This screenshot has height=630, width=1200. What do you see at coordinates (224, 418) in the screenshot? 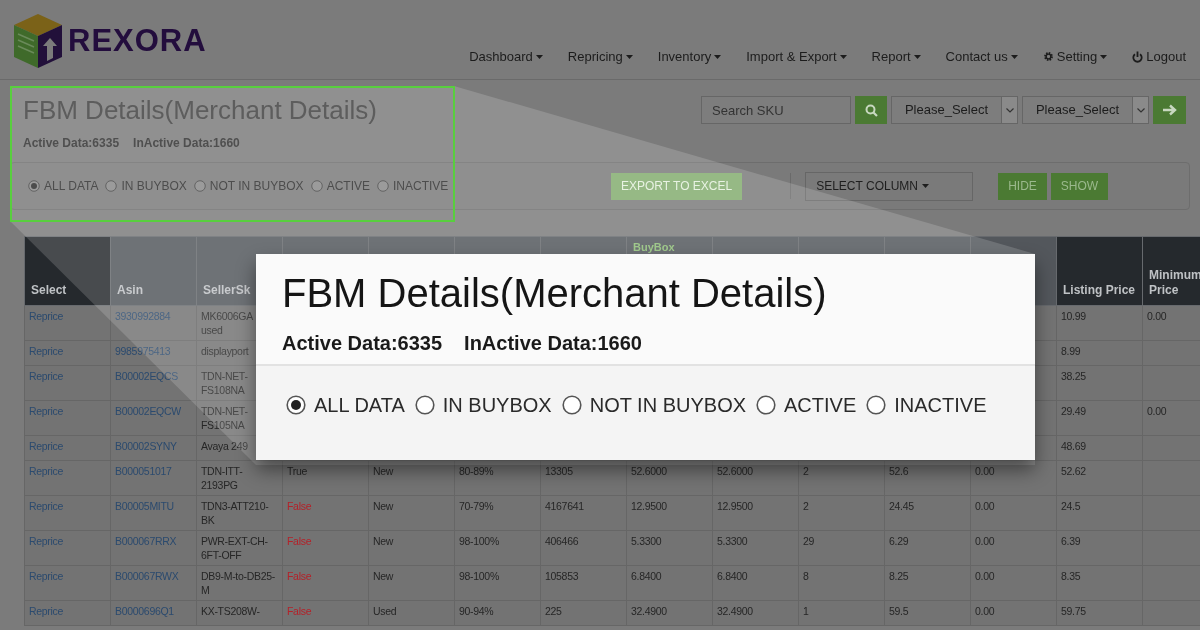
I see `table-cell: TDN-NET-FS105NA` at bounding box center [224, 418].